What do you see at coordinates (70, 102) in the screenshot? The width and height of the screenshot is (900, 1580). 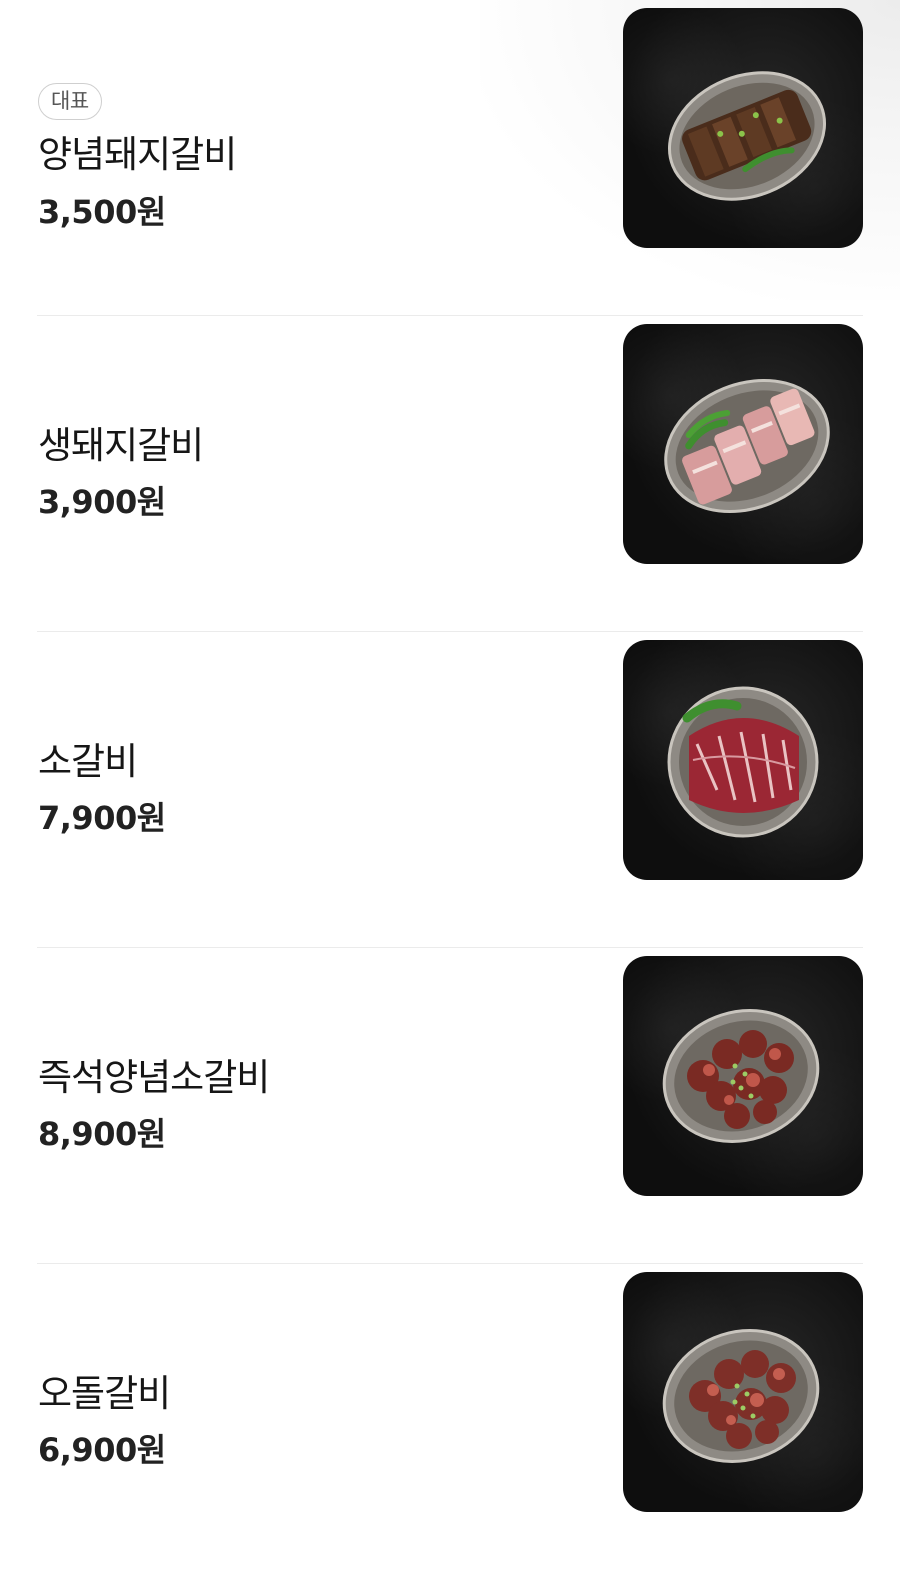 I see `signature-badge: 대표` at bounding box center [70, 102].